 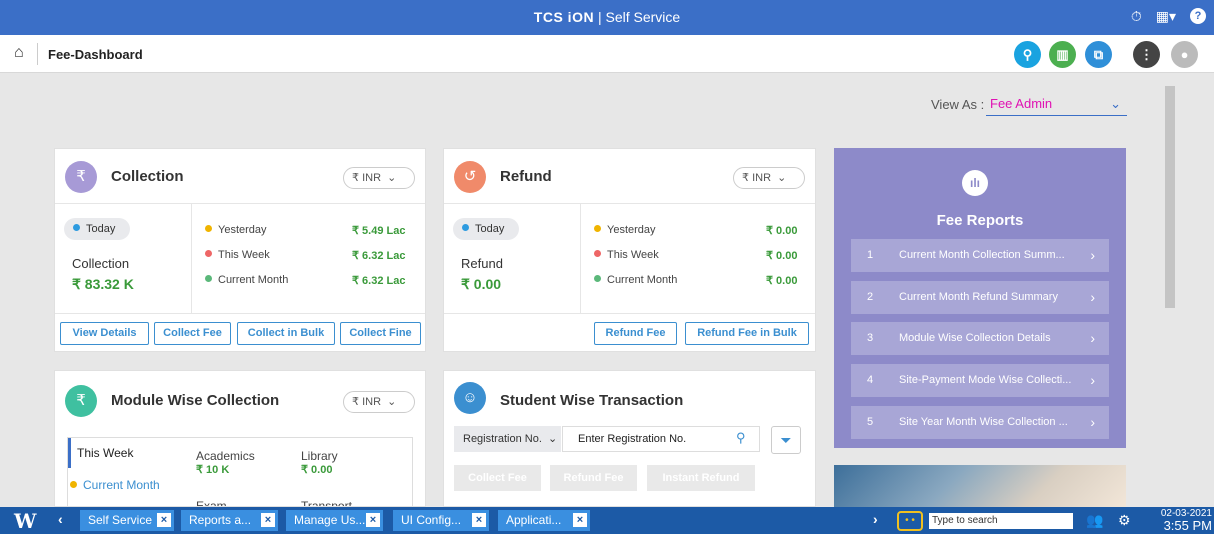 I want to click on settings-monitor-icon: ⧉, so click(x=1098, y=54).